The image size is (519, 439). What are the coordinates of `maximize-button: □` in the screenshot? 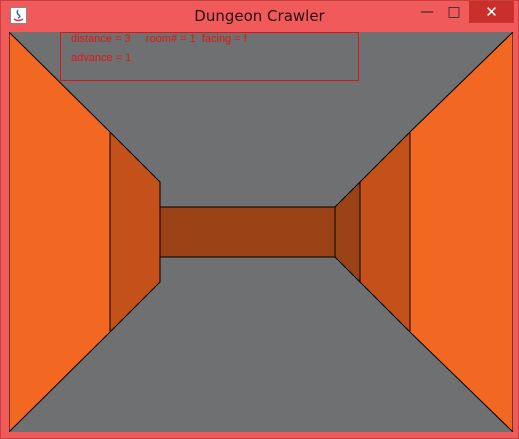 It's located at (454, 12).